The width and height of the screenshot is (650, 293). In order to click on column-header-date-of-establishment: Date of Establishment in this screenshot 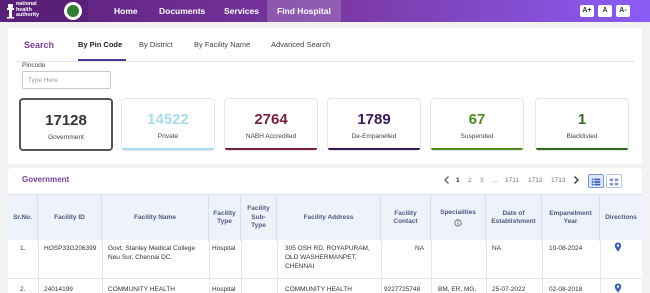, I will do `click(514, 218)`.